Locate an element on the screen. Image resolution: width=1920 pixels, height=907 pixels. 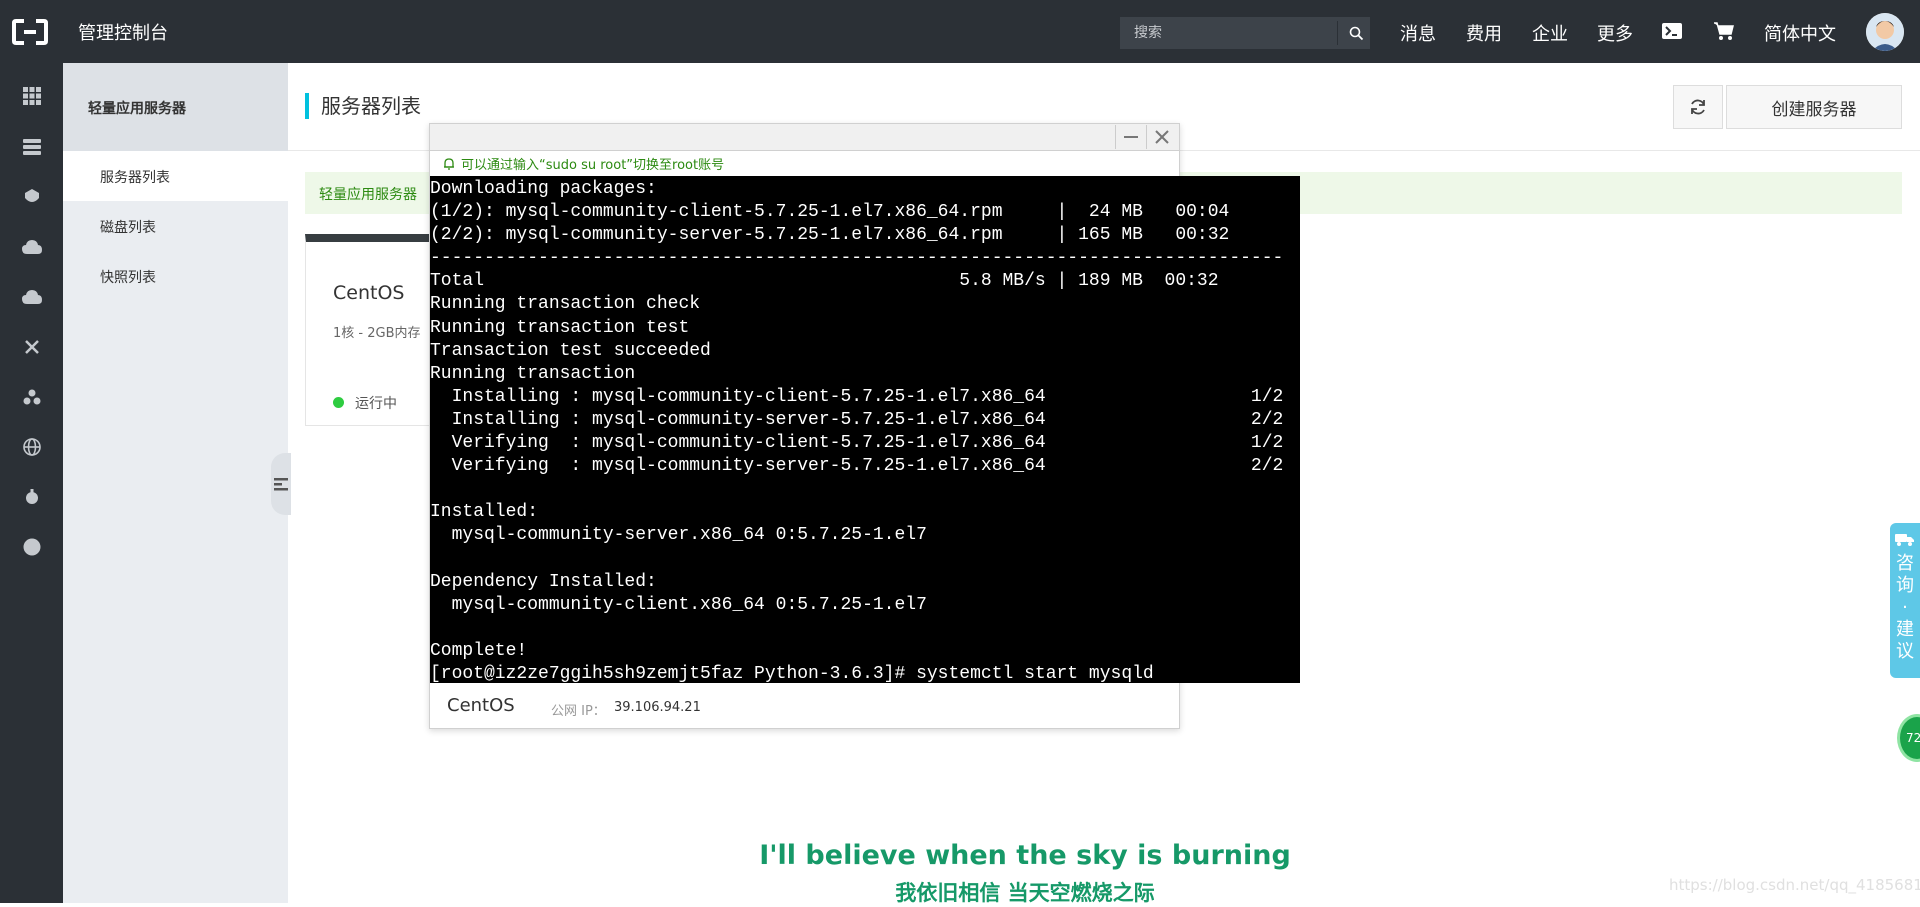
sidebar-item-disk-list: 磁盘列表 is located at coordinates (175, 226).